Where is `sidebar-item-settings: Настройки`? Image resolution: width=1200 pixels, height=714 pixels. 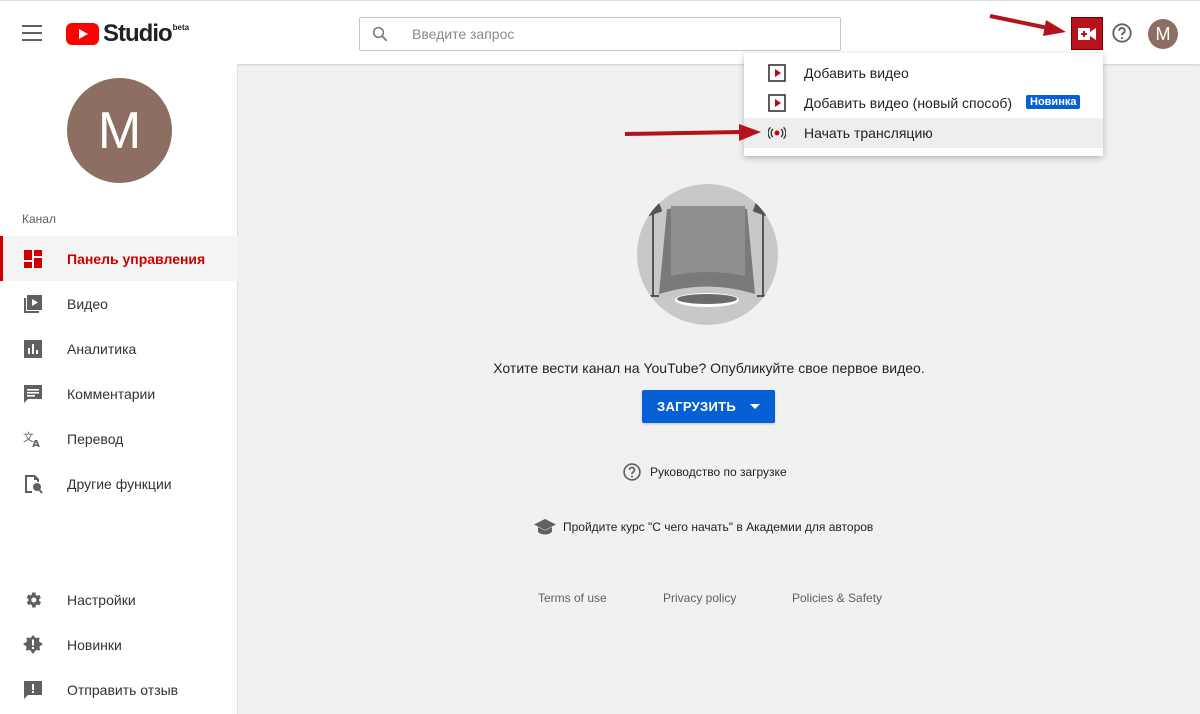 sidebar-item-settings: Настройки is located at coordinates (119, 599).